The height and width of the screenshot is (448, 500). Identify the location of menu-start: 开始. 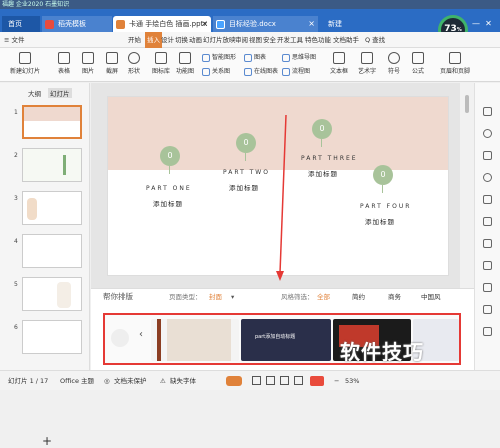
(134, 40).